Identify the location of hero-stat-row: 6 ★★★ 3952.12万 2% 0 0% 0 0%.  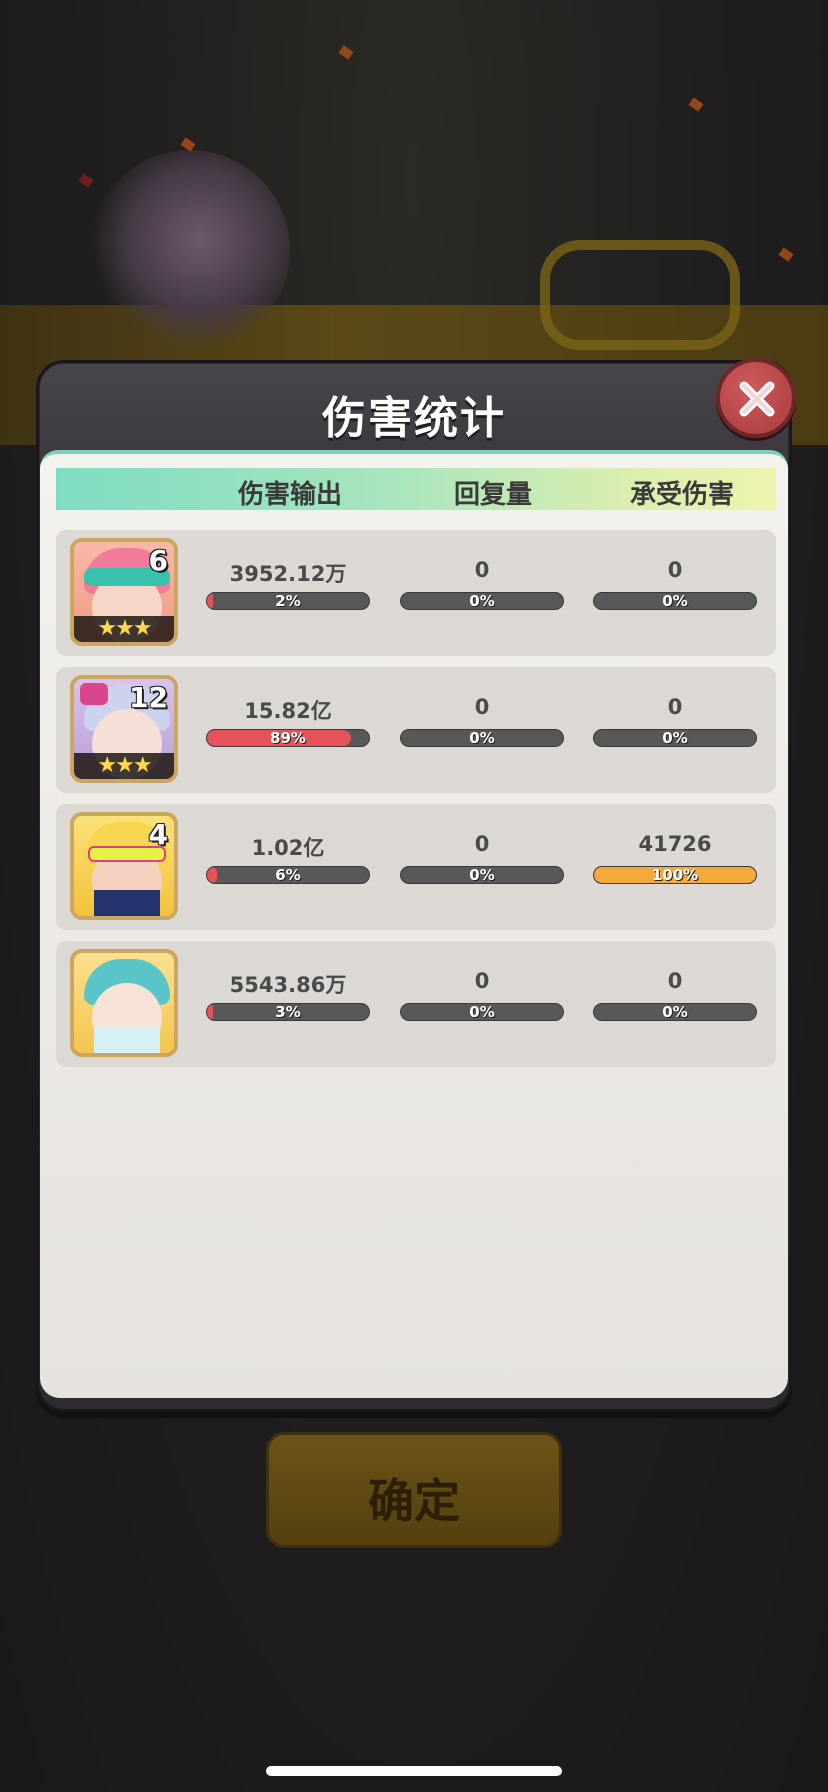
(416, 593).